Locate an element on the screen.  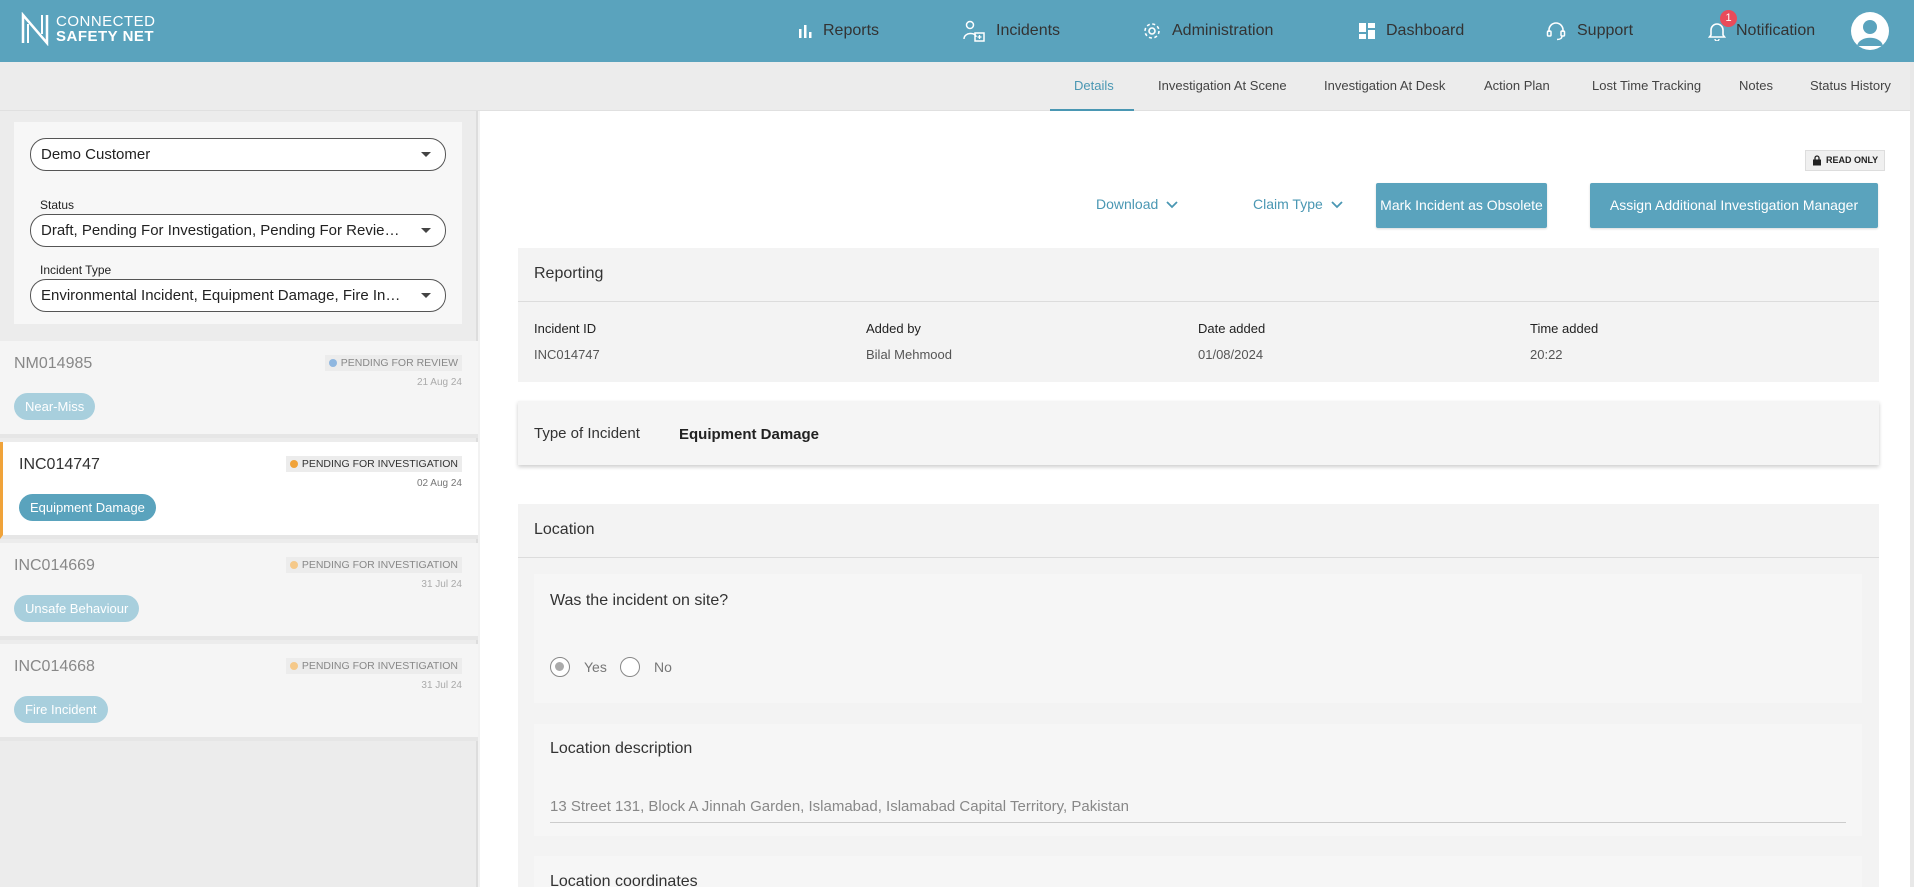
tab-lost-time-tracking: Lost Time Tracking is located at coordinates (1646, 85).